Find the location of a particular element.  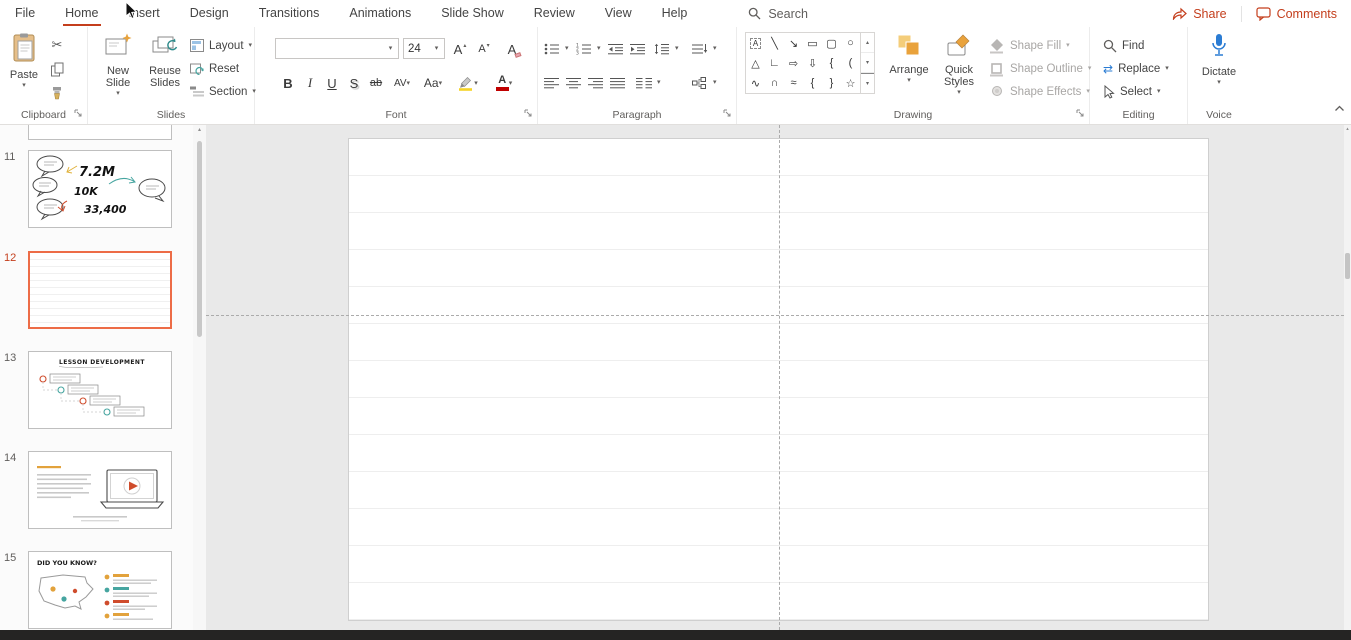

share-button: Share is located at coordinates (1199, 14).